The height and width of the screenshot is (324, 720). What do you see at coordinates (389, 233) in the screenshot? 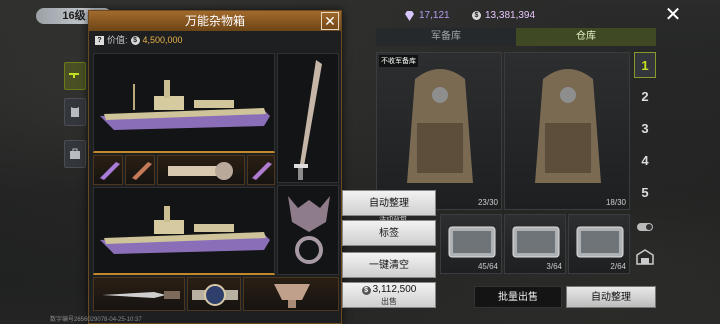
I see `tag-menu-item: 标签` at bounding box center [389, 233].